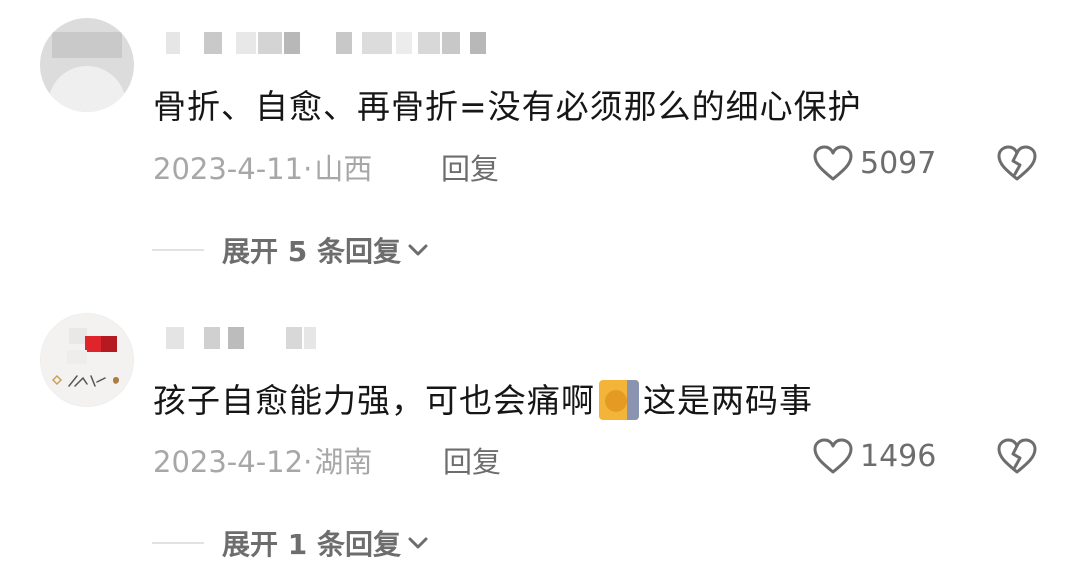  What do you see at coordinates (898, 163) in the screenshot?
I see `like-count: 5097` at bounding box center [898, 163].